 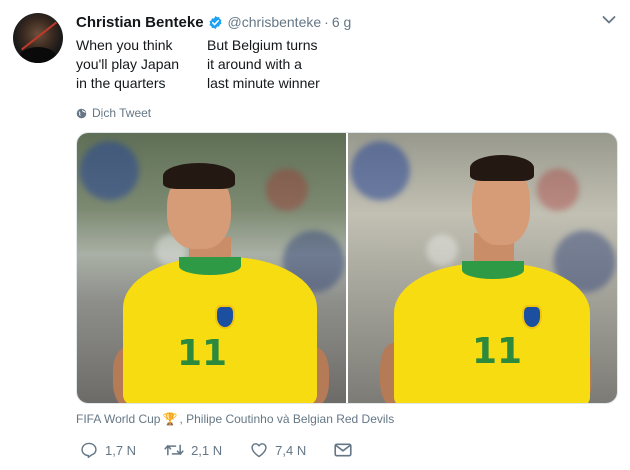 What do you see at coordinates (291, 450) in the screenshot?
I see `like-count: 7,4 N` at bounding box center [291, 450].